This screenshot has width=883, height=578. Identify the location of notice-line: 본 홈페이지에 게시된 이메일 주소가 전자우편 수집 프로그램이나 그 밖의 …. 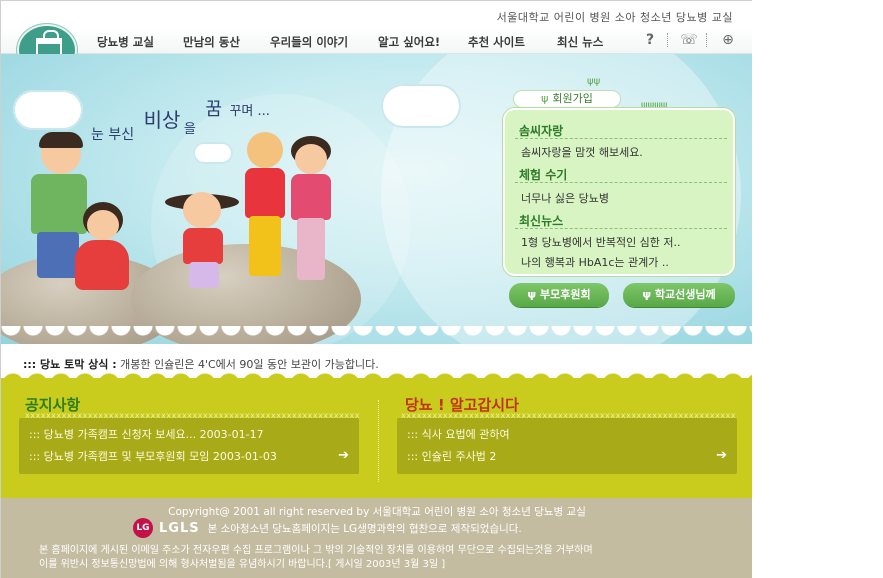
(316, 550).